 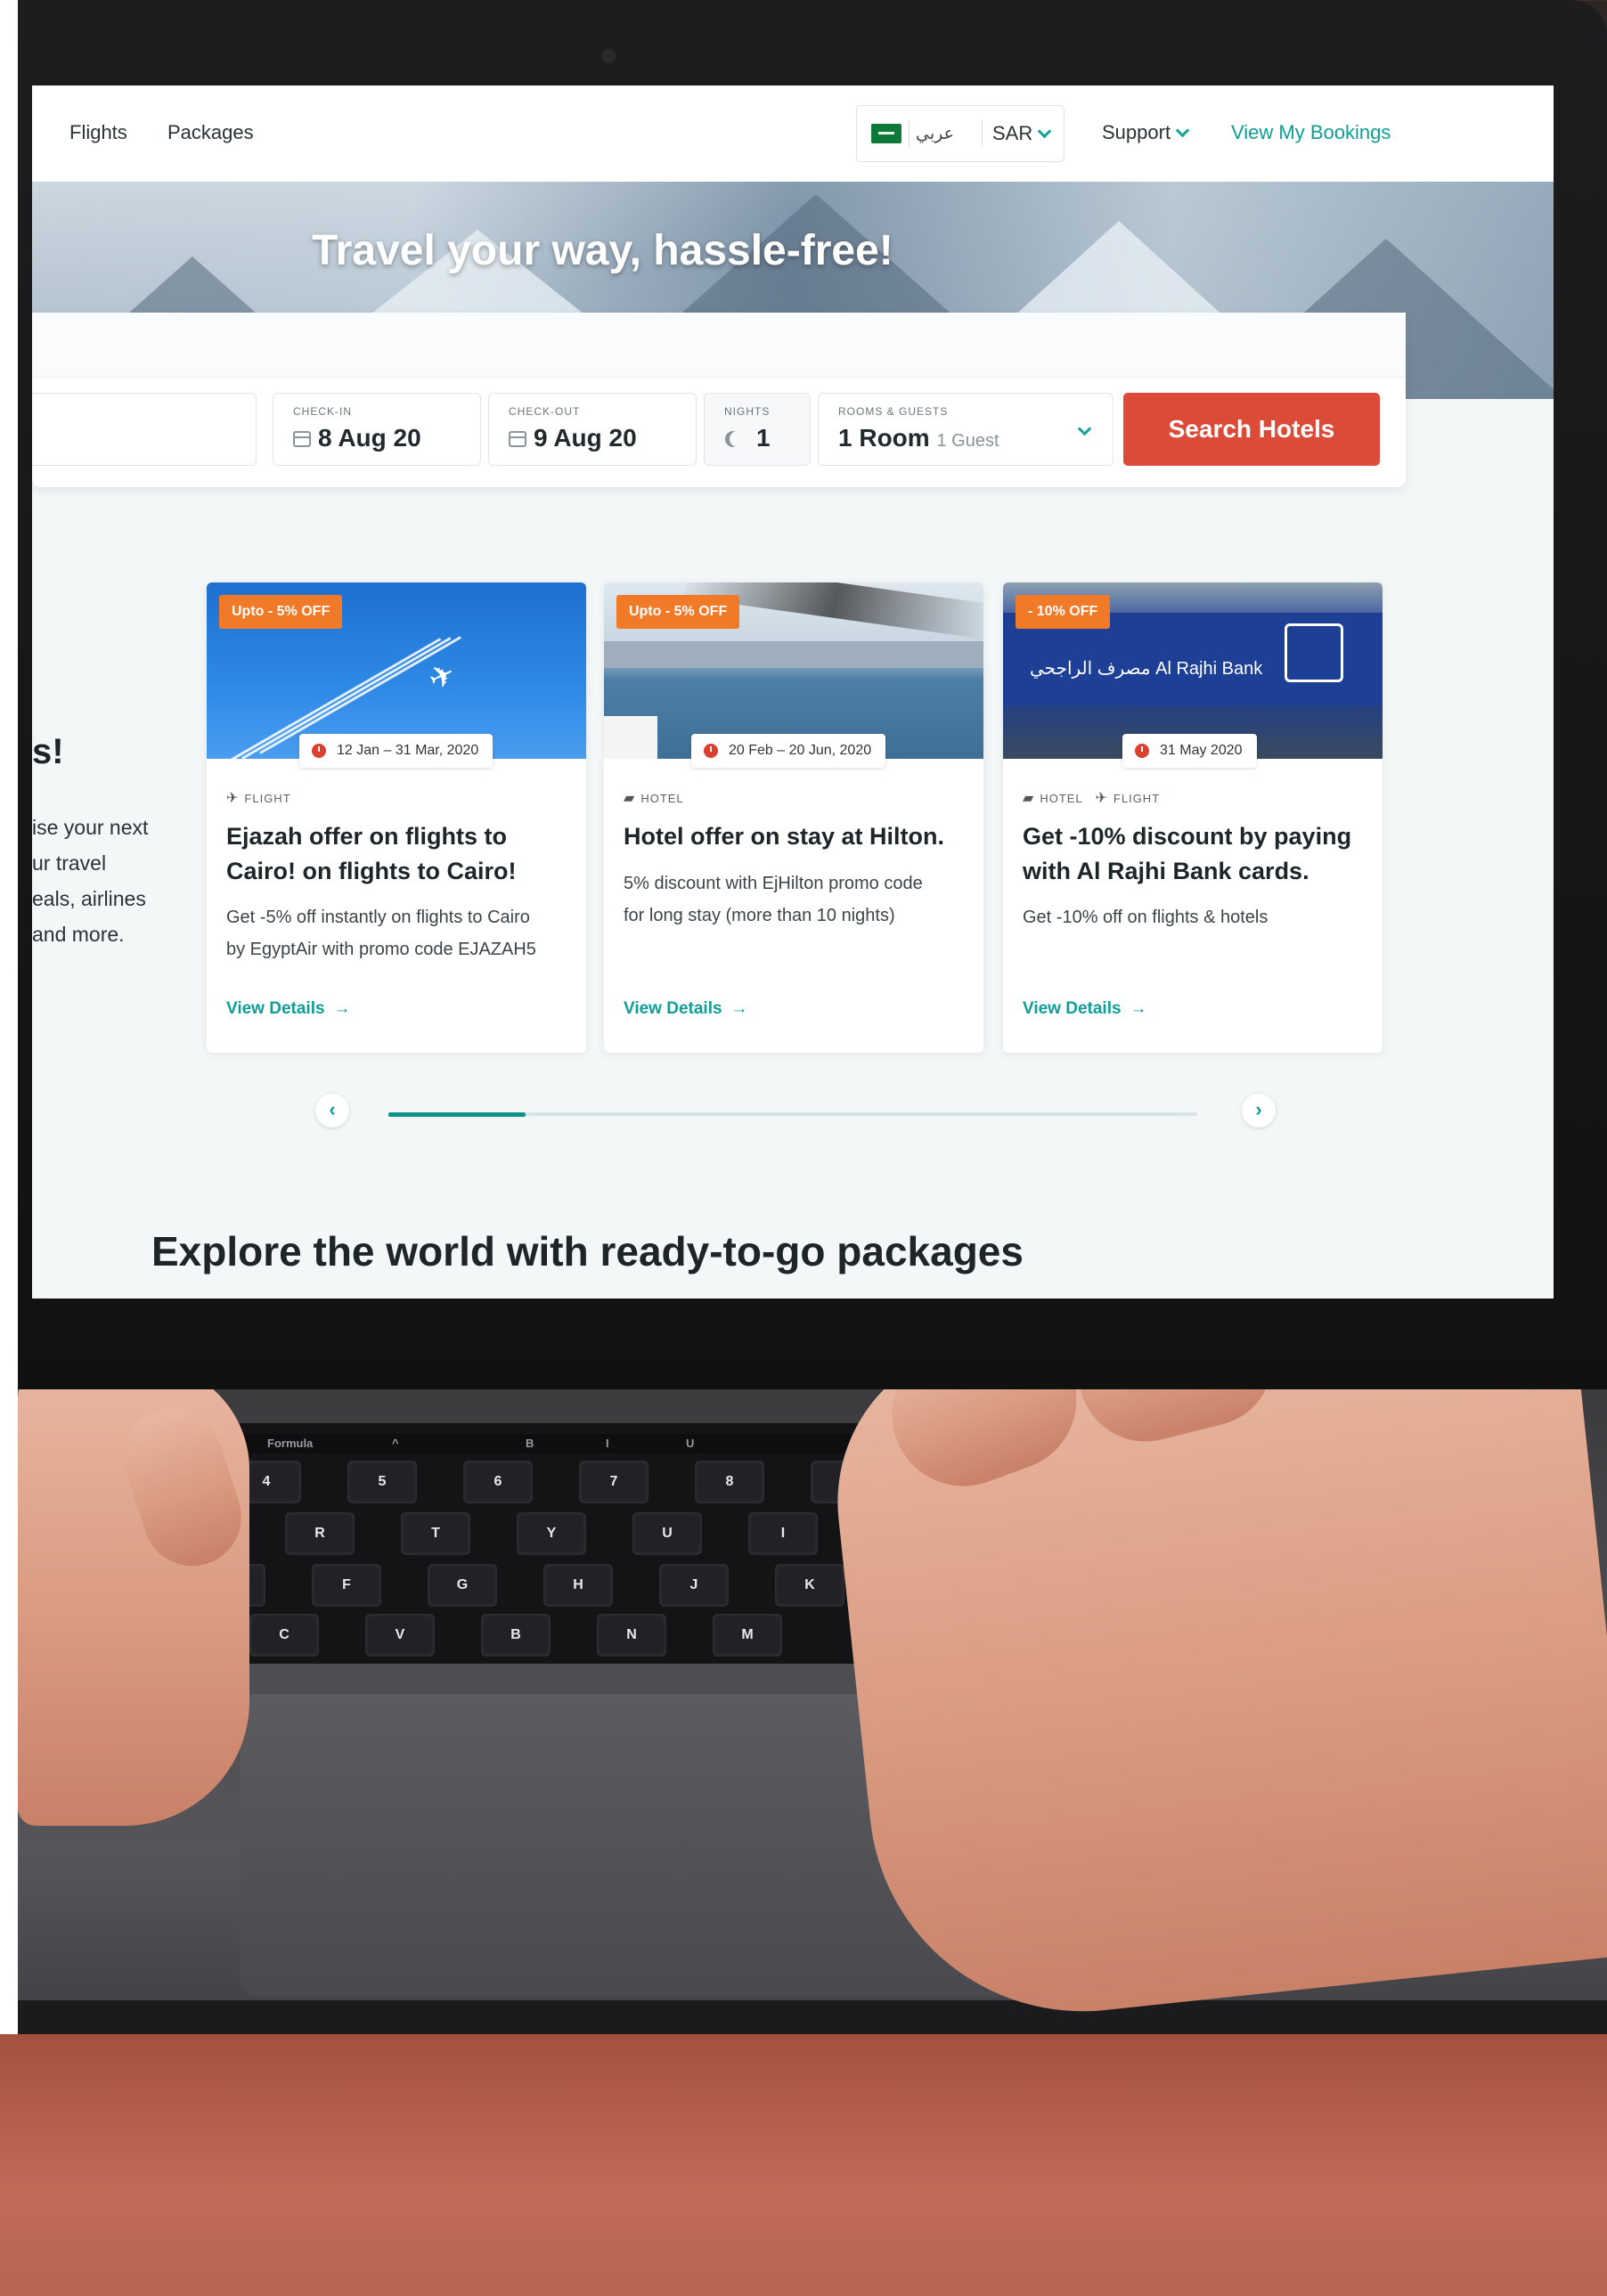 What do you see at coordinates (517, 439) in the screenshot?
I see `calendar-icon` at bounding box center [517, 439].